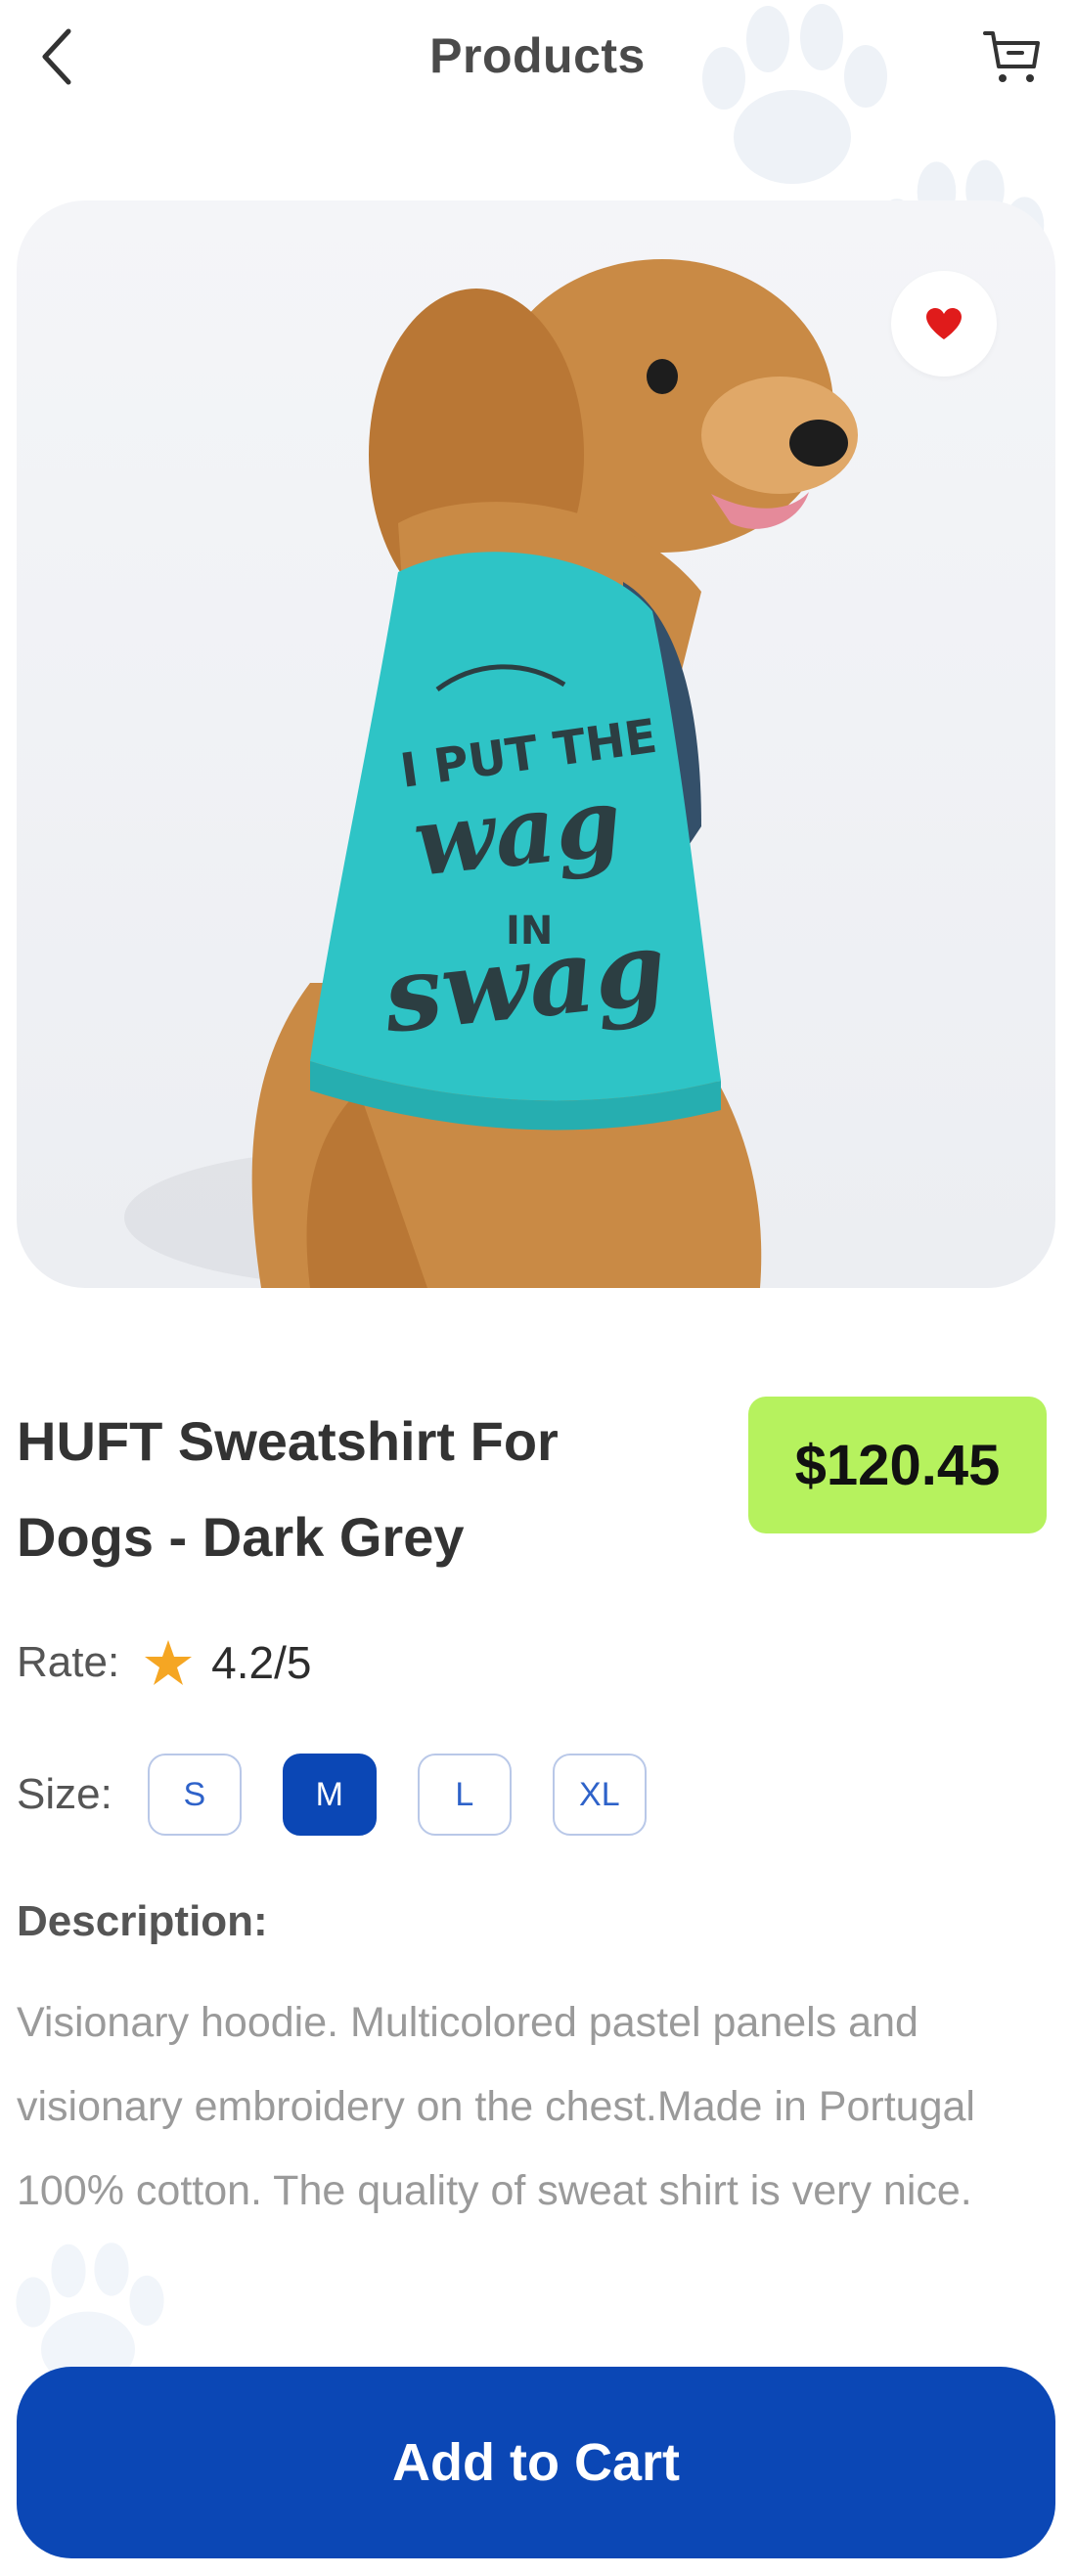  I want to click on page-title: Products, so click(537, 55).